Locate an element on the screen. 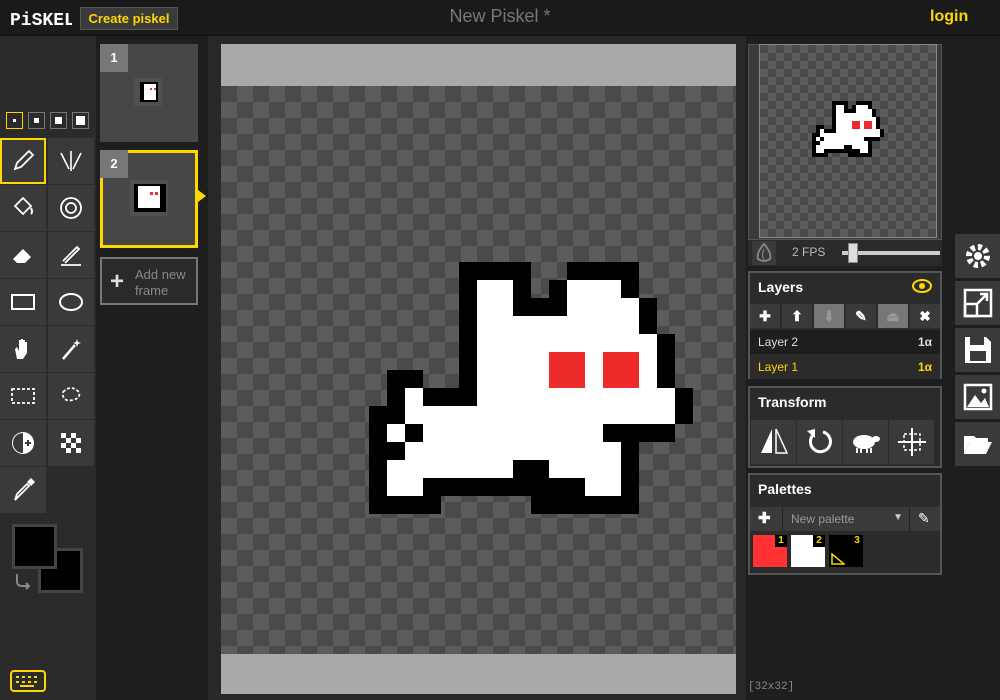  piskel-logo: PiSKEL is located at coordinates (41, 18).